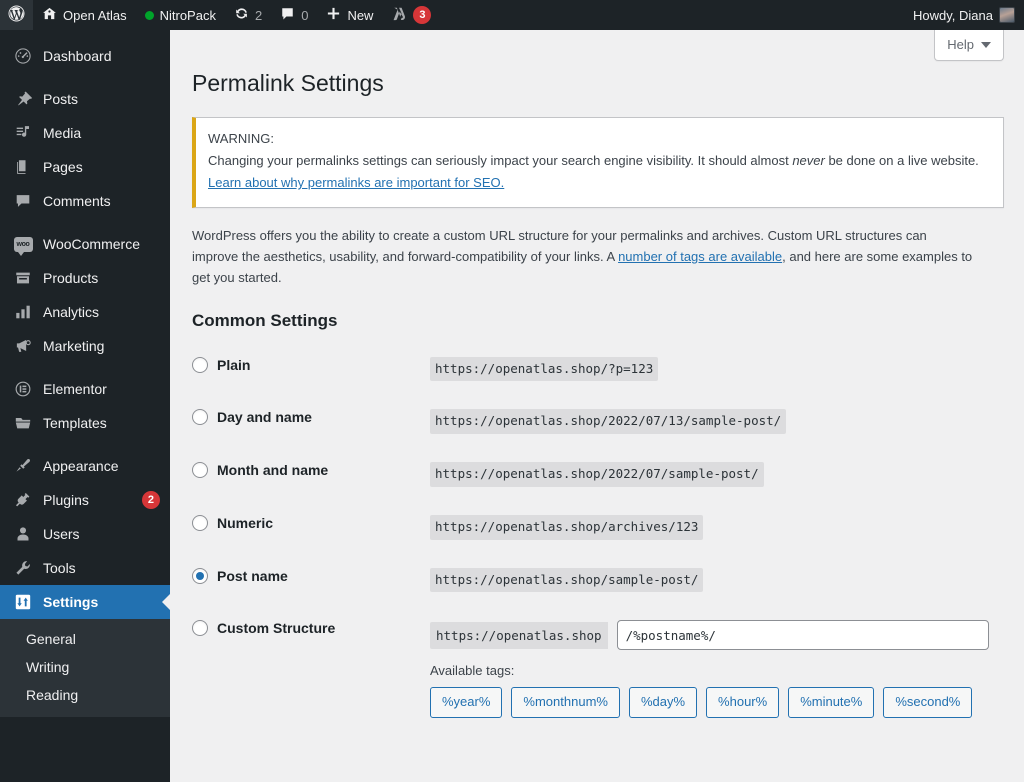 The image size is (1024, 782). Describe the element at coordinates (84, 15) in the screenshot. I see `site-name-button: Open Atlas` at that location.